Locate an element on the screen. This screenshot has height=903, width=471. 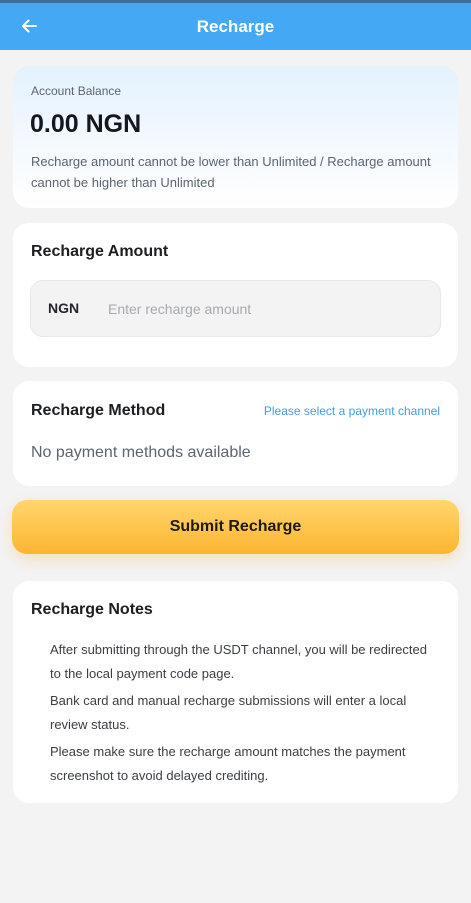
recharge-amount-heading: Recharge Amount is located at coordinates (100, 251).